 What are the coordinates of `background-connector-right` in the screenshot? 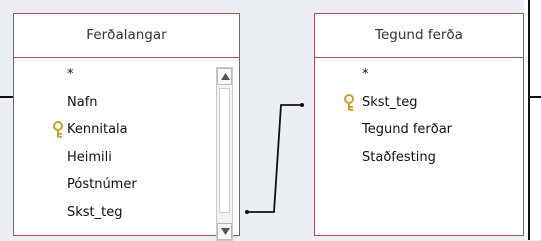 It's located at (534, 97).